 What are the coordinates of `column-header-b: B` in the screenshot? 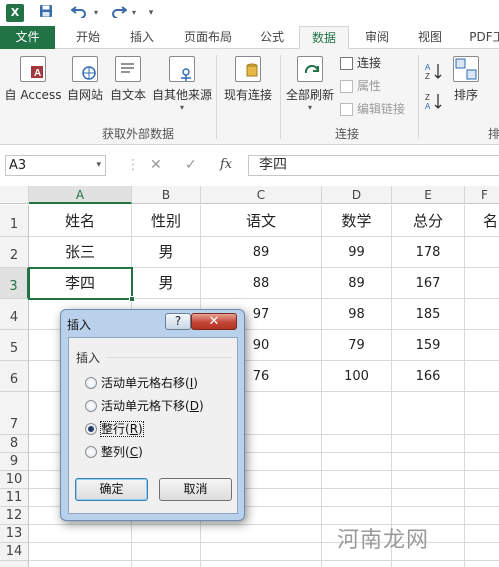 It's located at (166, 195).